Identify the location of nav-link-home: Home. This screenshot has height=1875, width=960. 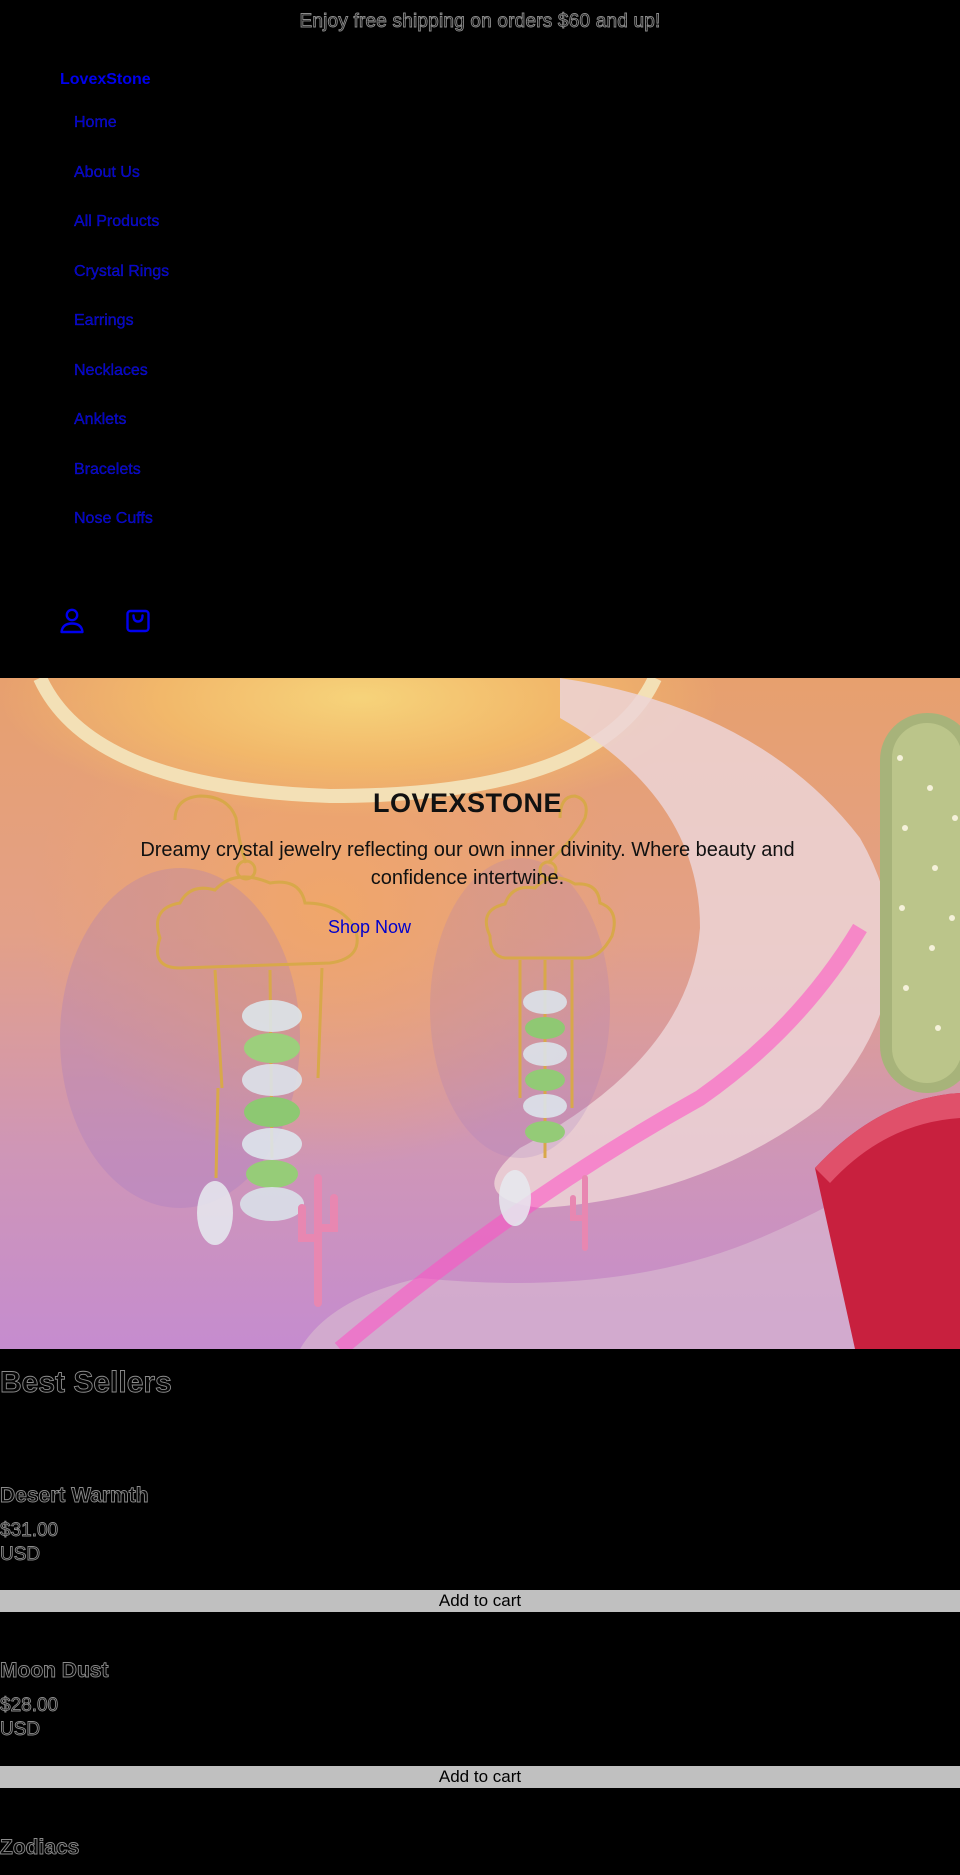
(95, 122).